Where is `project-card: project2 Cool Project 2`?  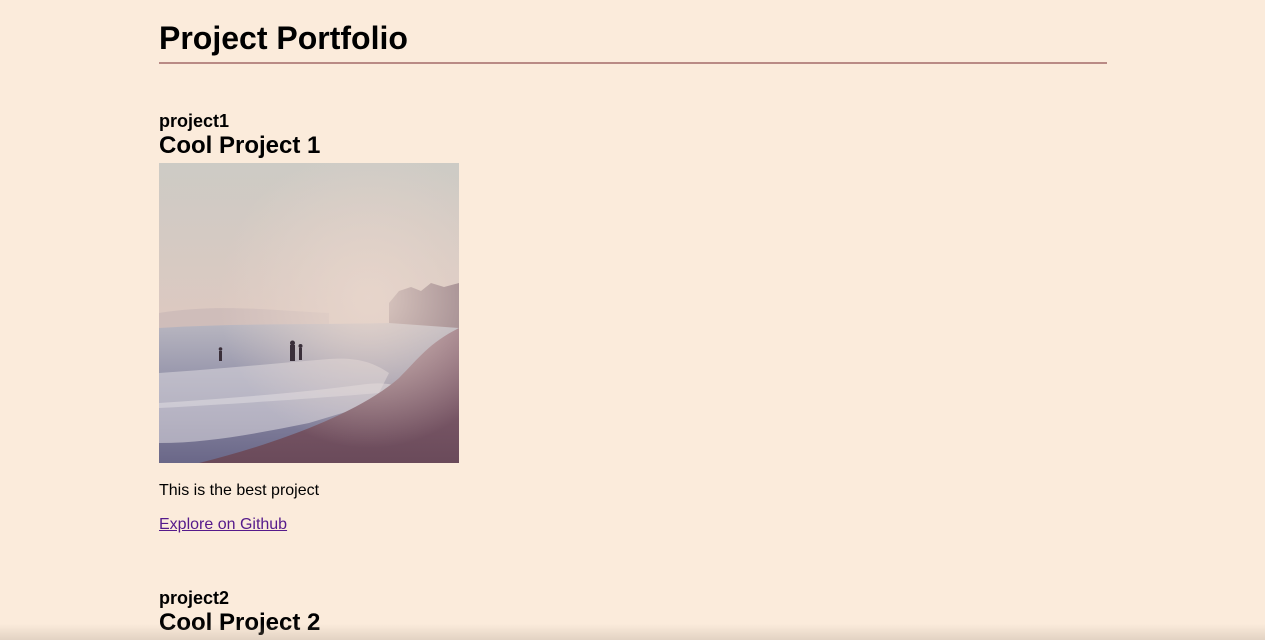
project-card: project2 Cool Project 2 is located at coordinates (239, 612).